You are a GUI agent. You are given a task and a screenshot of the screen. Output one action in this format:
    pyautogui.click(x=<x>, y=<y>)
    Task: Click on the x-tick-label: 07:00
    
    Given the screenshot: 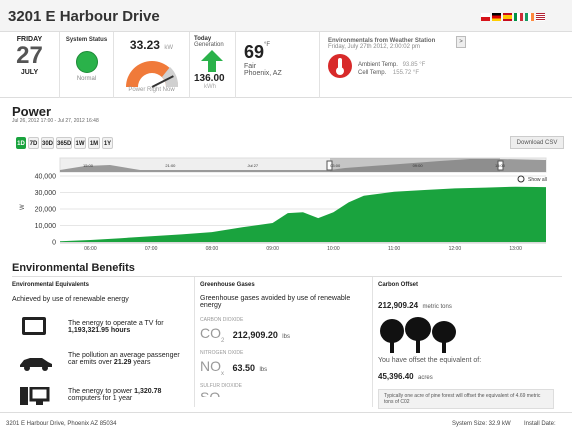 What is the action you would take?
    pyautogui.click(x=151, y=249)
    